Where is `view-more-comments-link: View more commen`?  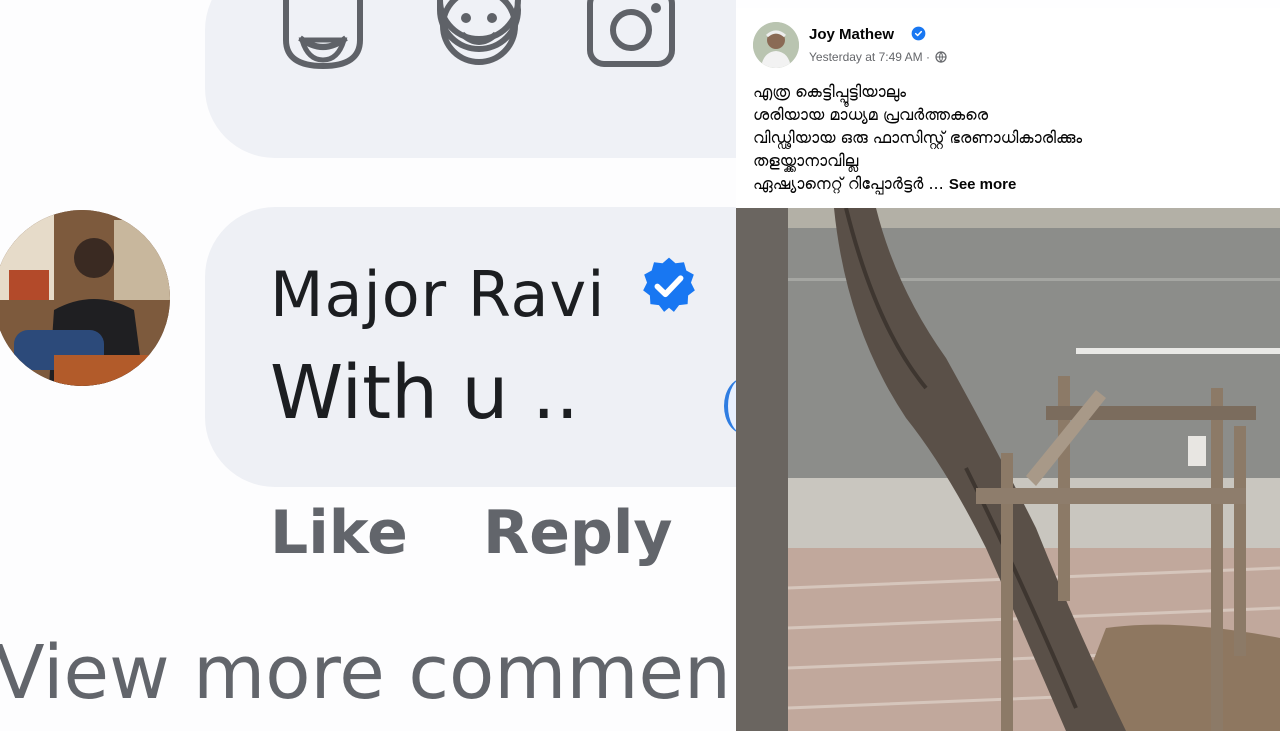 view-more-comments-link: View more commen is located at coordinates (365, 673).